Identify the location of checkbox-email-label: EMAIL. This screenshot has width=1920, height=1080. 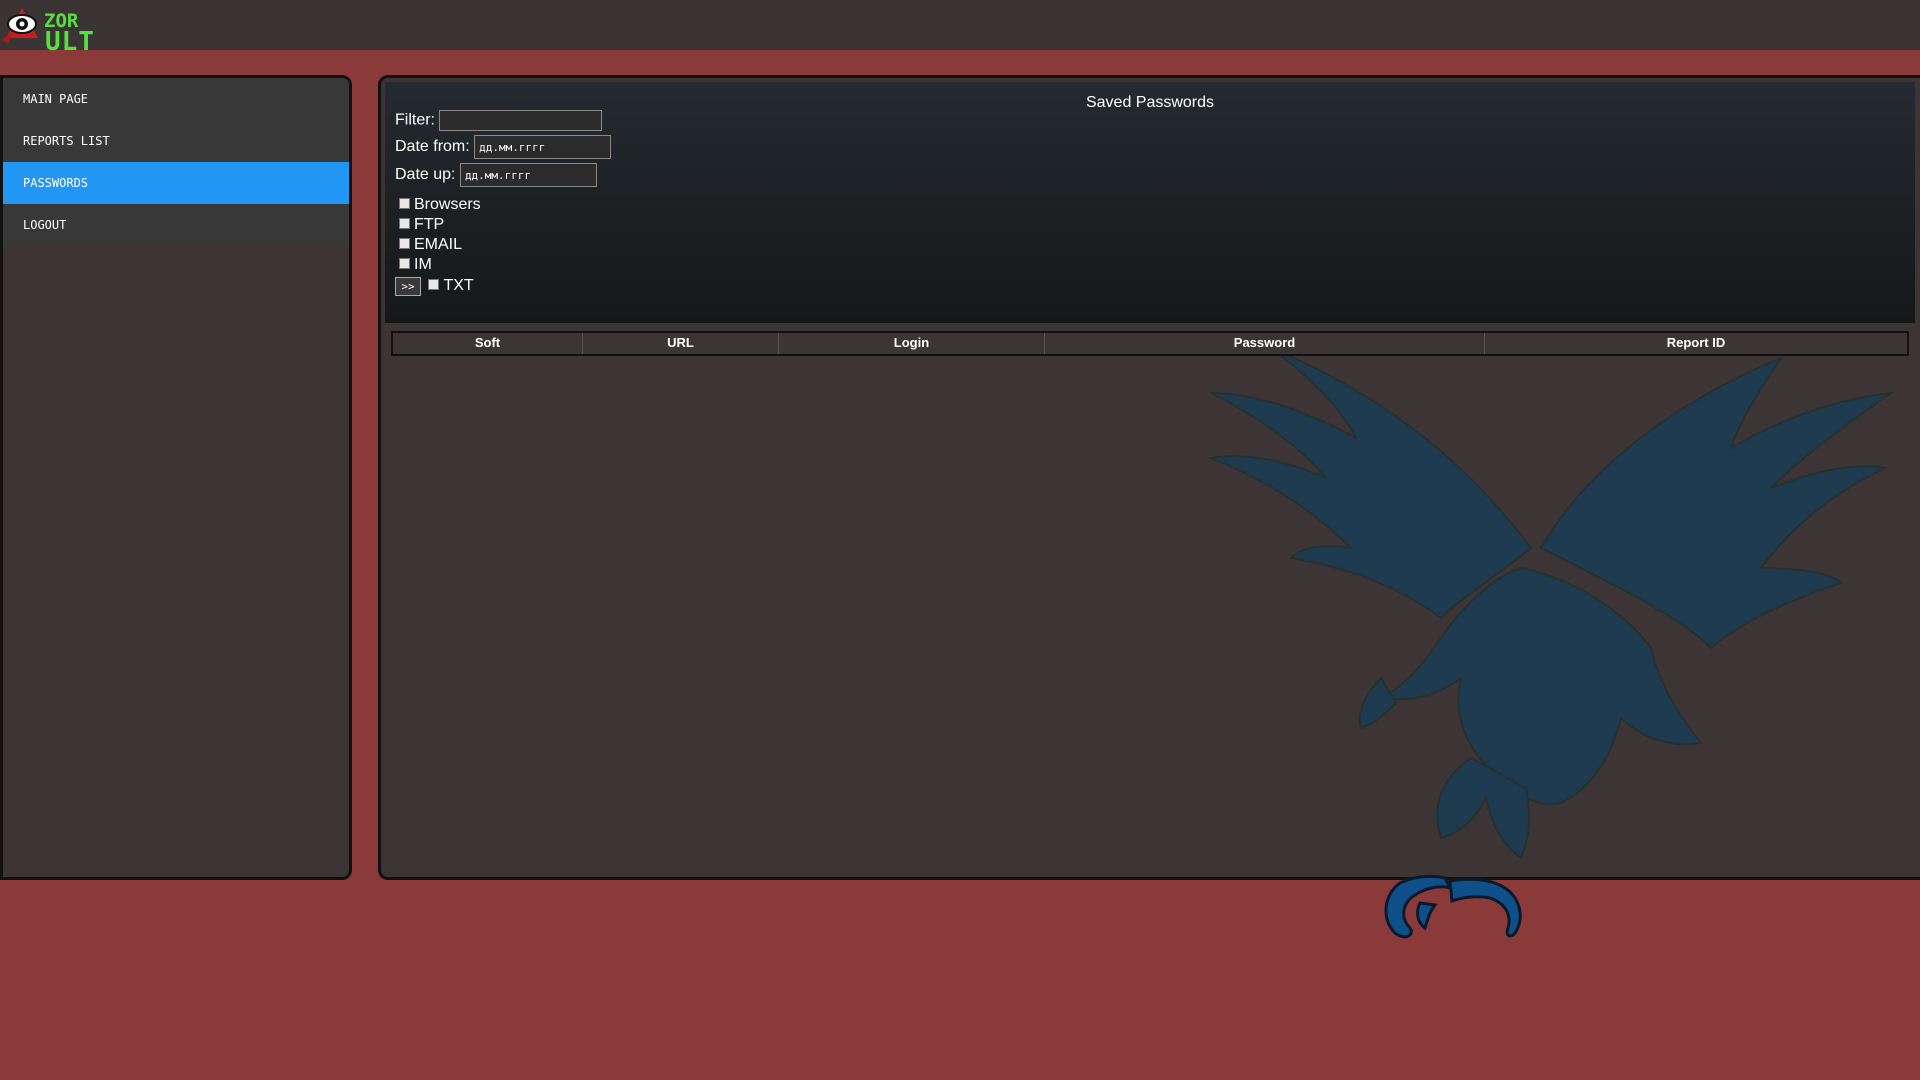
(438, 244).